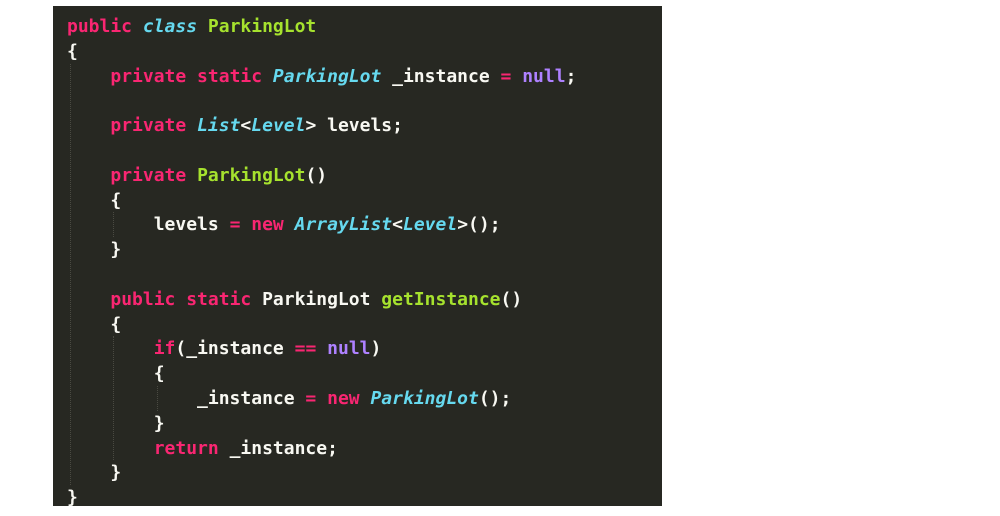 Image resolution: width=1000 pixels, height=516 pixels. What do you see at coordinates (495, 398) in the screenshot?
I see `code-token: ();` at bounding box center [495, 398].